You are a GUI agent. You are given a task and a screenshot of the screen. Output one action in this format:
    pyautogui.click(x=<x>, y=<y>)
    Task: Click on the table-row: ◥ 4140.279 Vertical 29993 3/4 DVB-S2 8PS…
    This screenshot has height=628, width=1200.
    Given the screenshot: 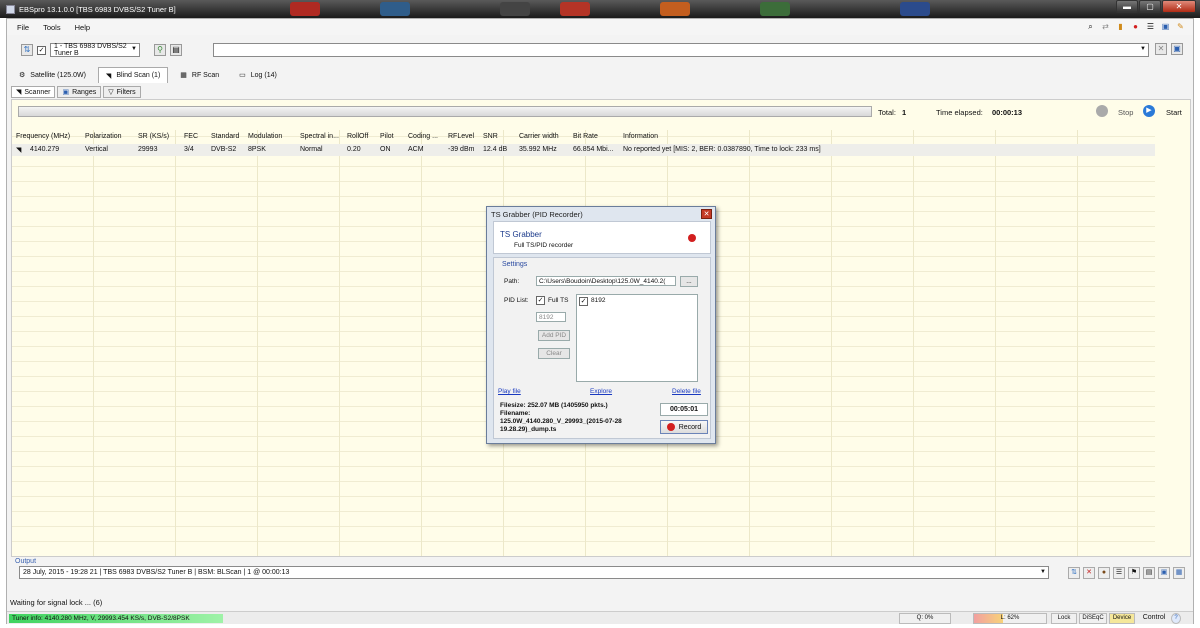 What is the action you would take?
    pyautogui.click(x=583, y=150)
    